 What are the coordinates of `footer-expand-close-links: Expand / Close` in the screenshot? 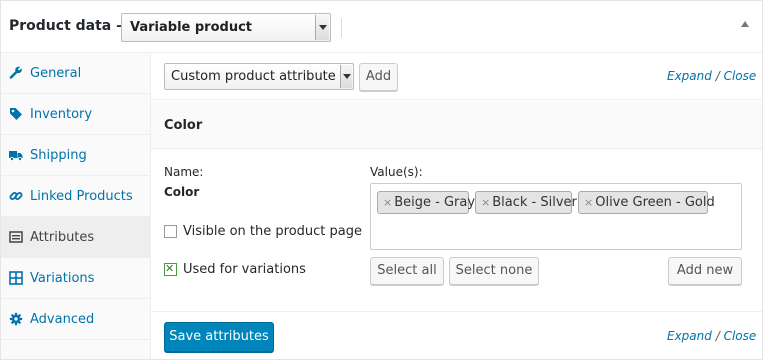 It's located at (711, 336).